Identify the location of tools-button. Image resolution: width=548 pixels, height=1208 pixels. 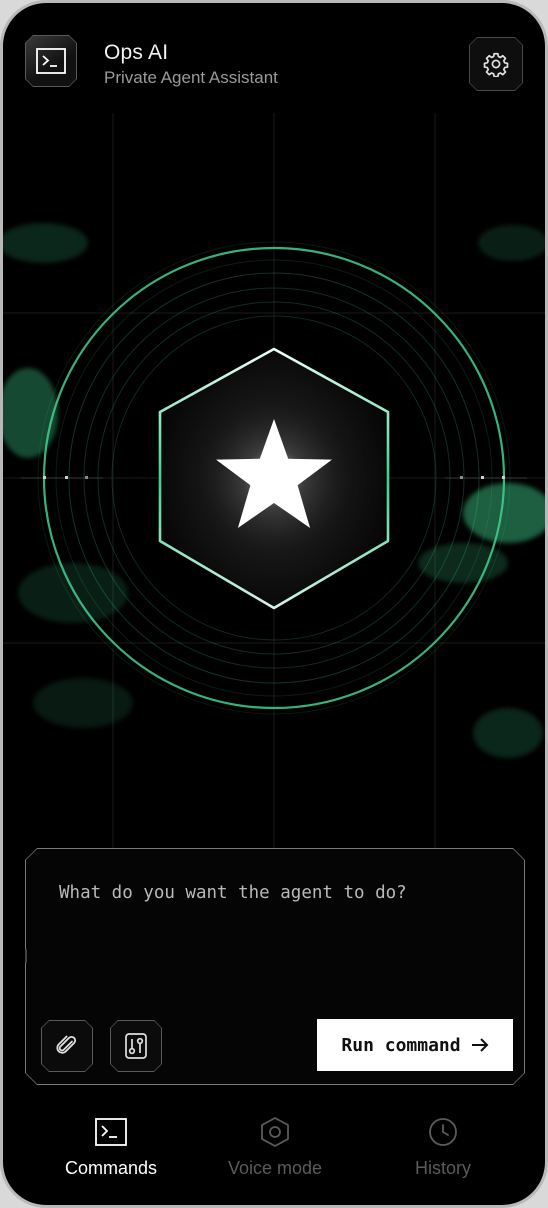
(136, 1046).